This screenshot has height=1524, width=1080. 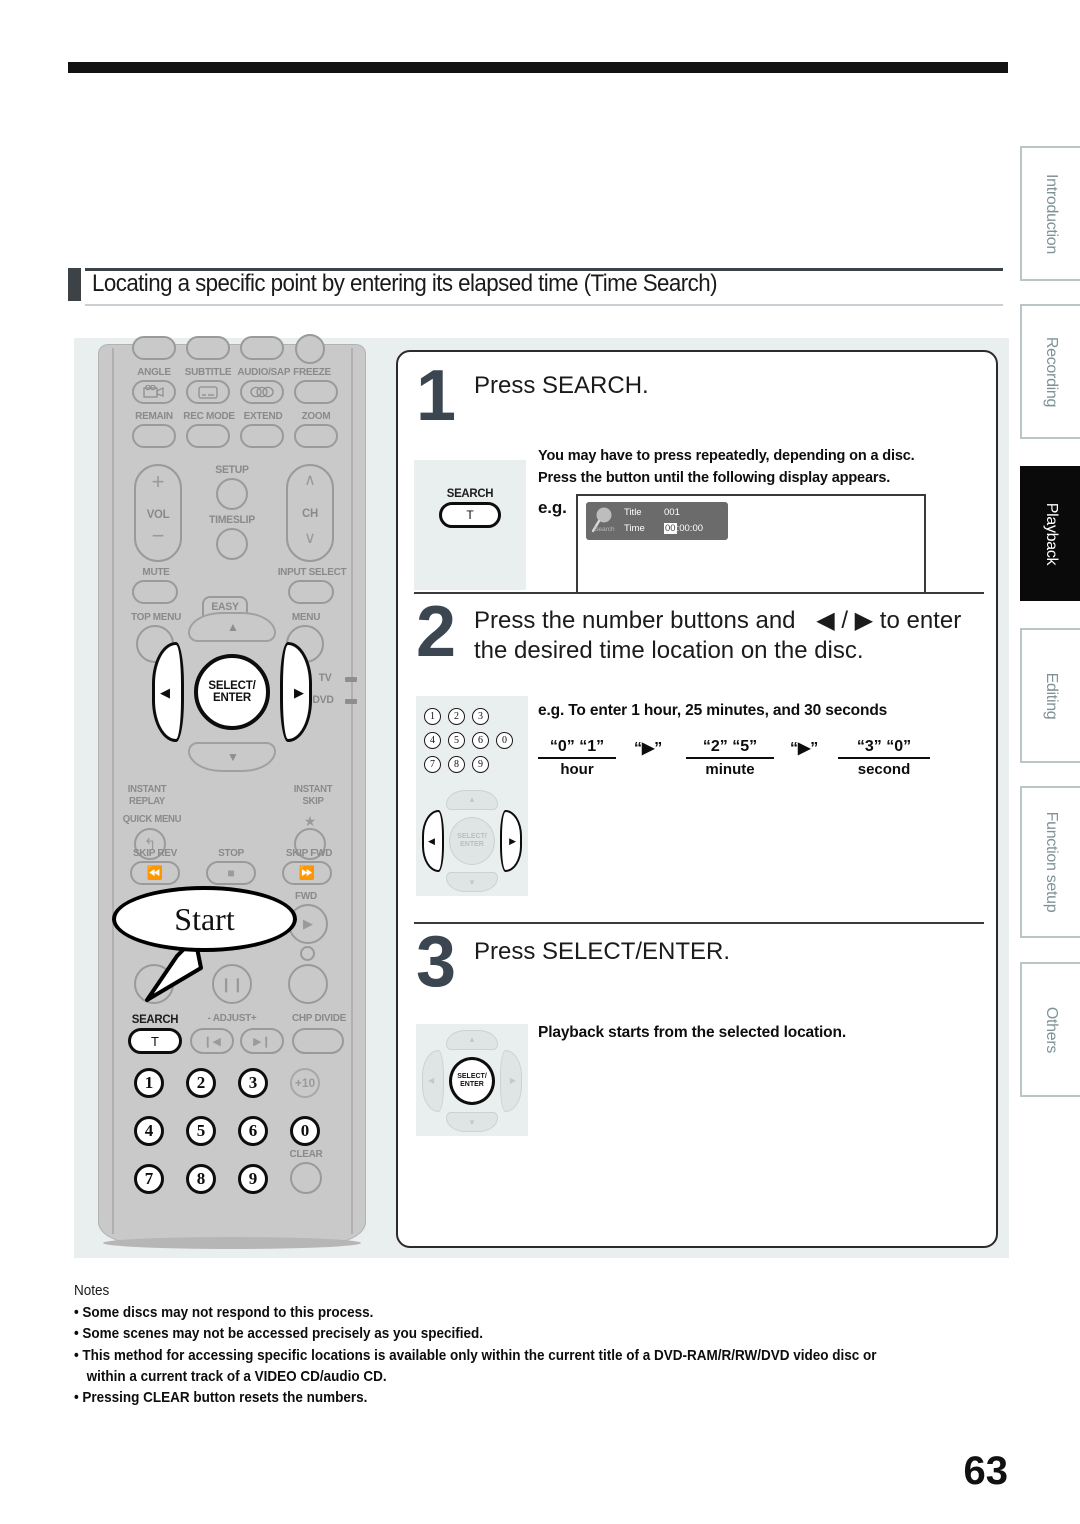 I want to click on step-1-heading: Press SEARCH., so click(x=561, y=385).